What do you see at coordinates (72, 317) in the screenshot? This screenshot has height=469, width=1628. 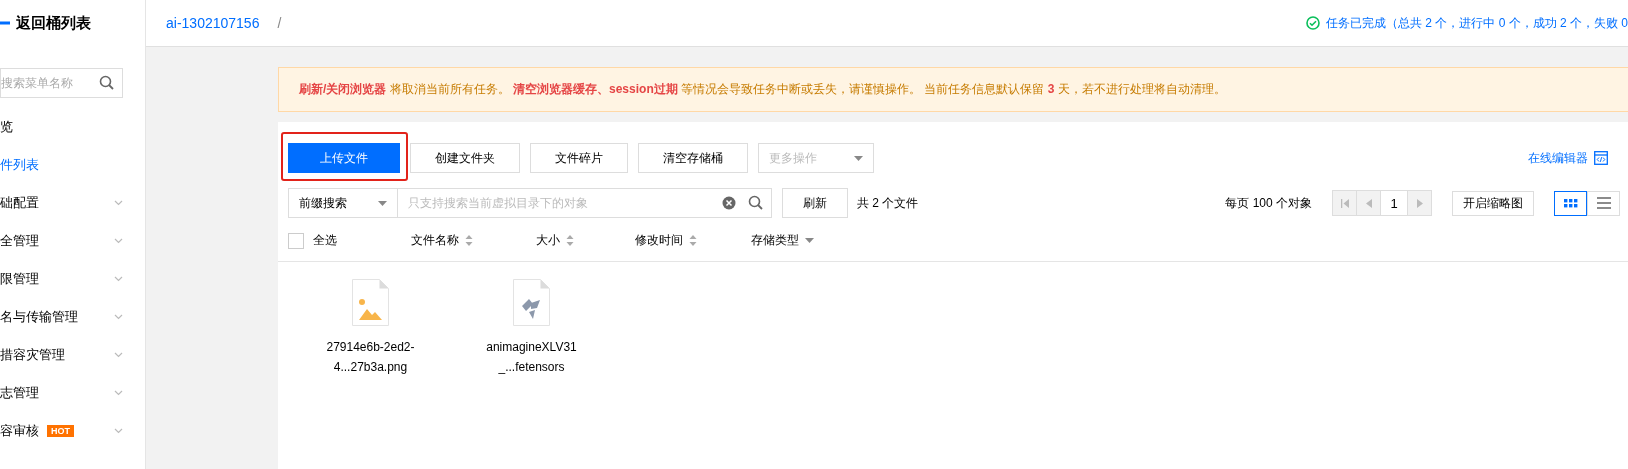 I see `menu-item: 名与传输管理` at bounding box center [72, 317].